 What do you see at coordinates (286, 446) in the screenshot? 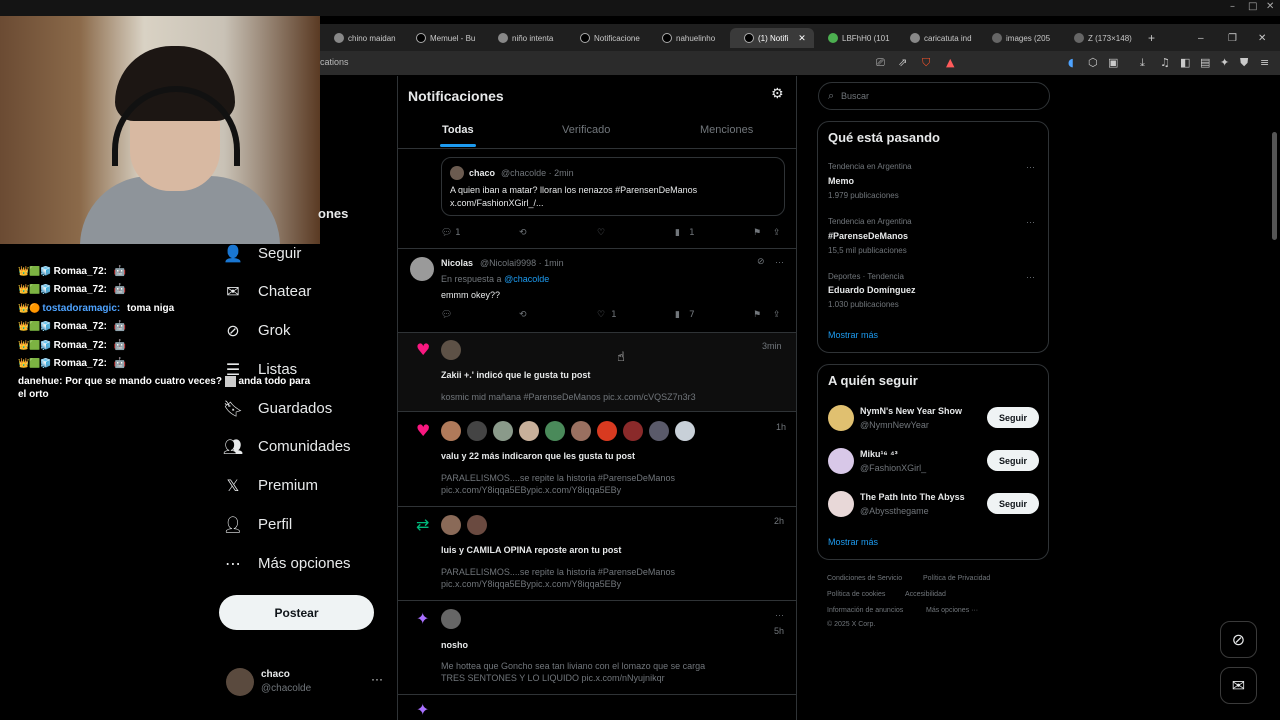
I see `nav-communities: 👥︎ Comunidades` at bounding box center [286, 446].